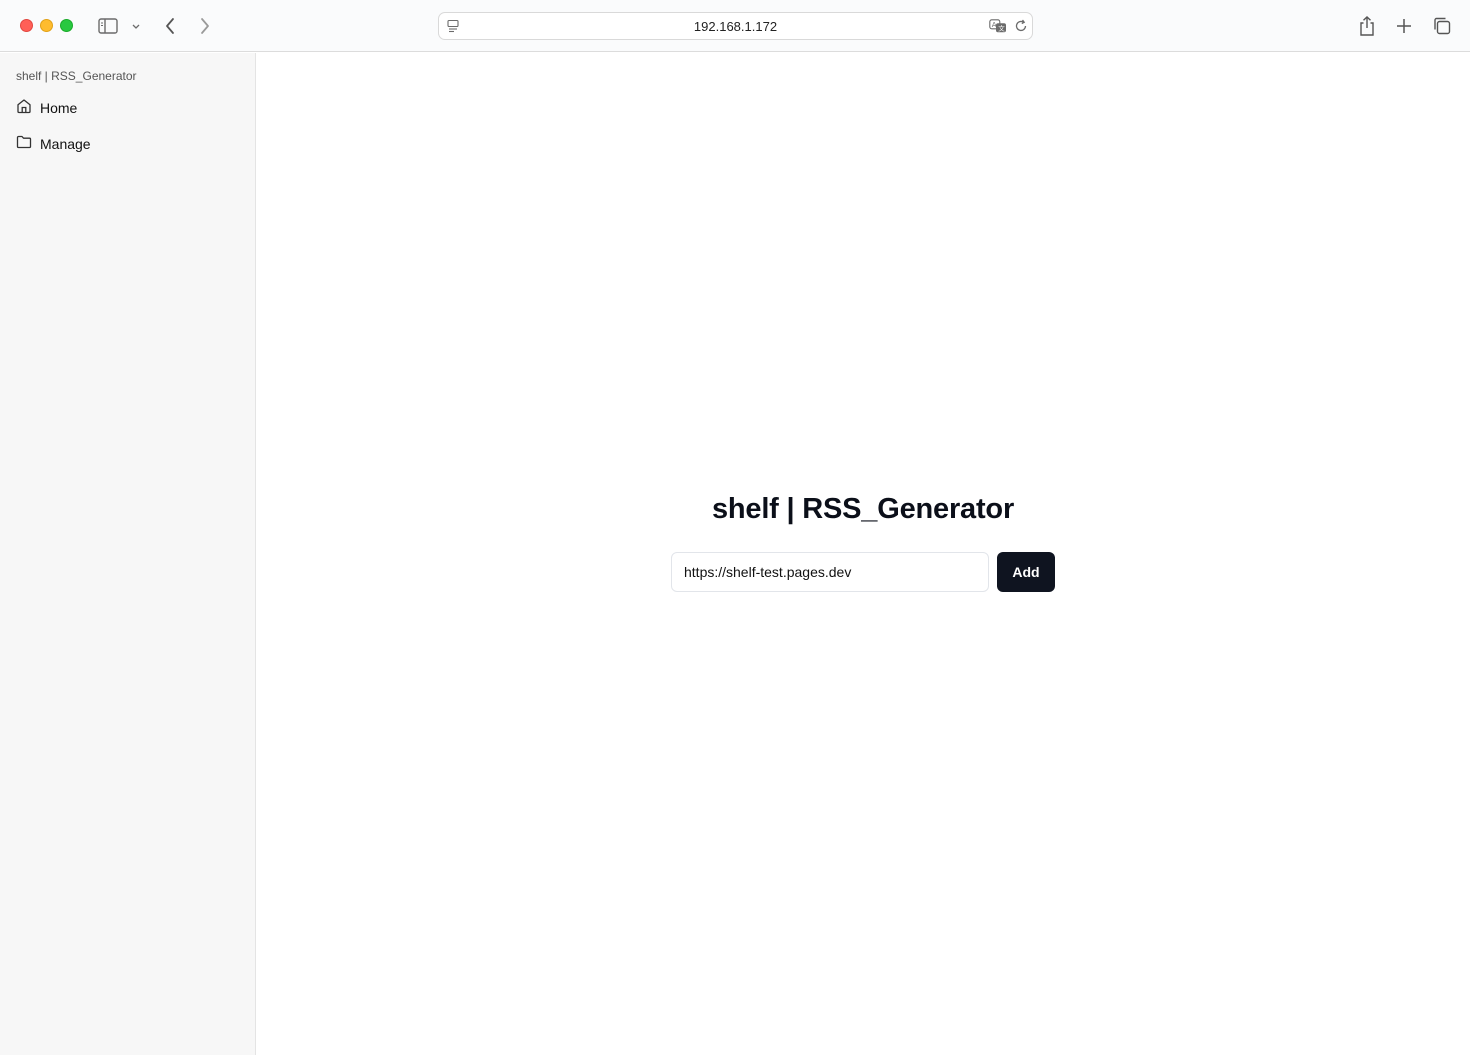  Describe the element at coordinates (1026, 572) in the screenshot. I see `add-button: Add` at that location.